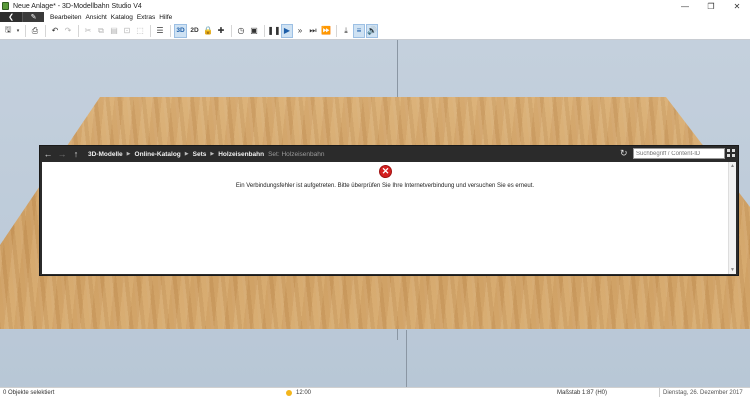 Image resolution: width=750 pixels, height=397 pixels. Describe the element at coordinates (732, 270) in the screenshot. I see `scroll-down-icon: ▼` at that location.